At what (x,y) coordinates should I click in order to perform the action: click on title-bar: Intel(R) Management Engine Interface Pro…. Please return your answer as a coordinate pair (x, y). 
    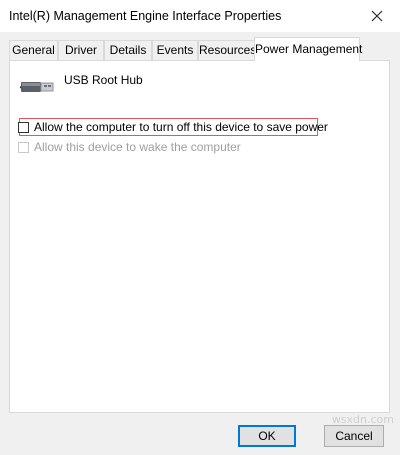
    Looking at the image, I should click on (200, 16).